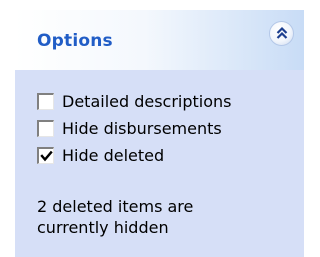  I want to click on hide-deleted-checkbox, so click(45, 155).